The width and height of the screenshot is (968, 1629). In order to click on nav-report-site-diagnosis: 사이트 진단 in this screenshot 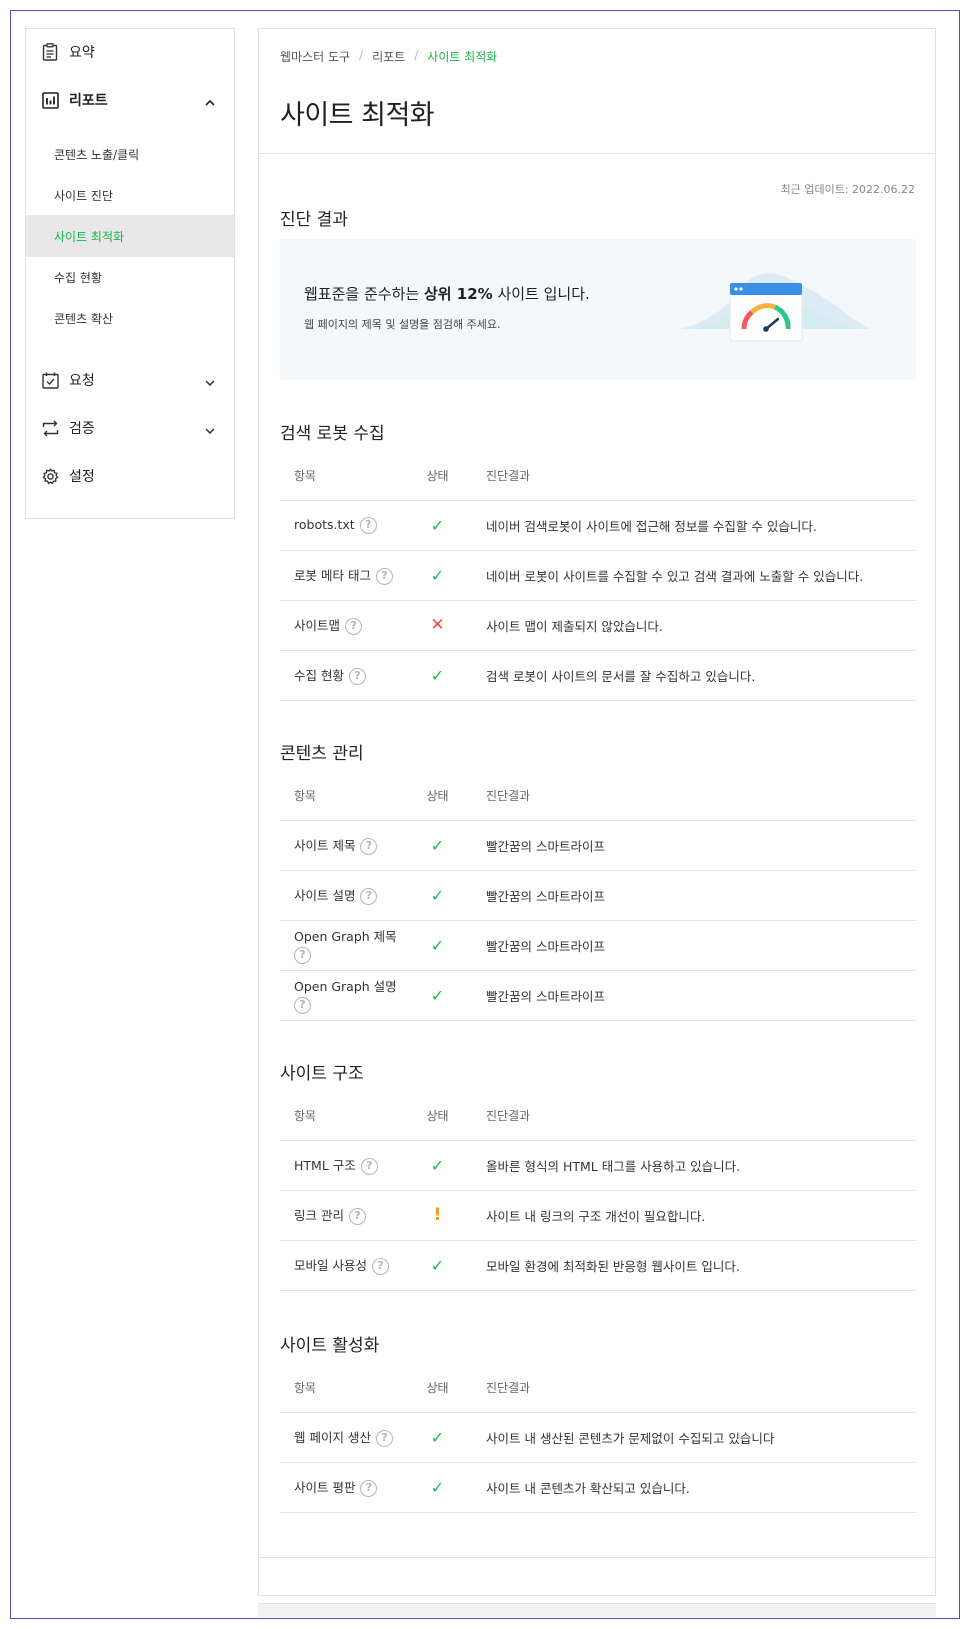, I will do `click(130, 195)`.